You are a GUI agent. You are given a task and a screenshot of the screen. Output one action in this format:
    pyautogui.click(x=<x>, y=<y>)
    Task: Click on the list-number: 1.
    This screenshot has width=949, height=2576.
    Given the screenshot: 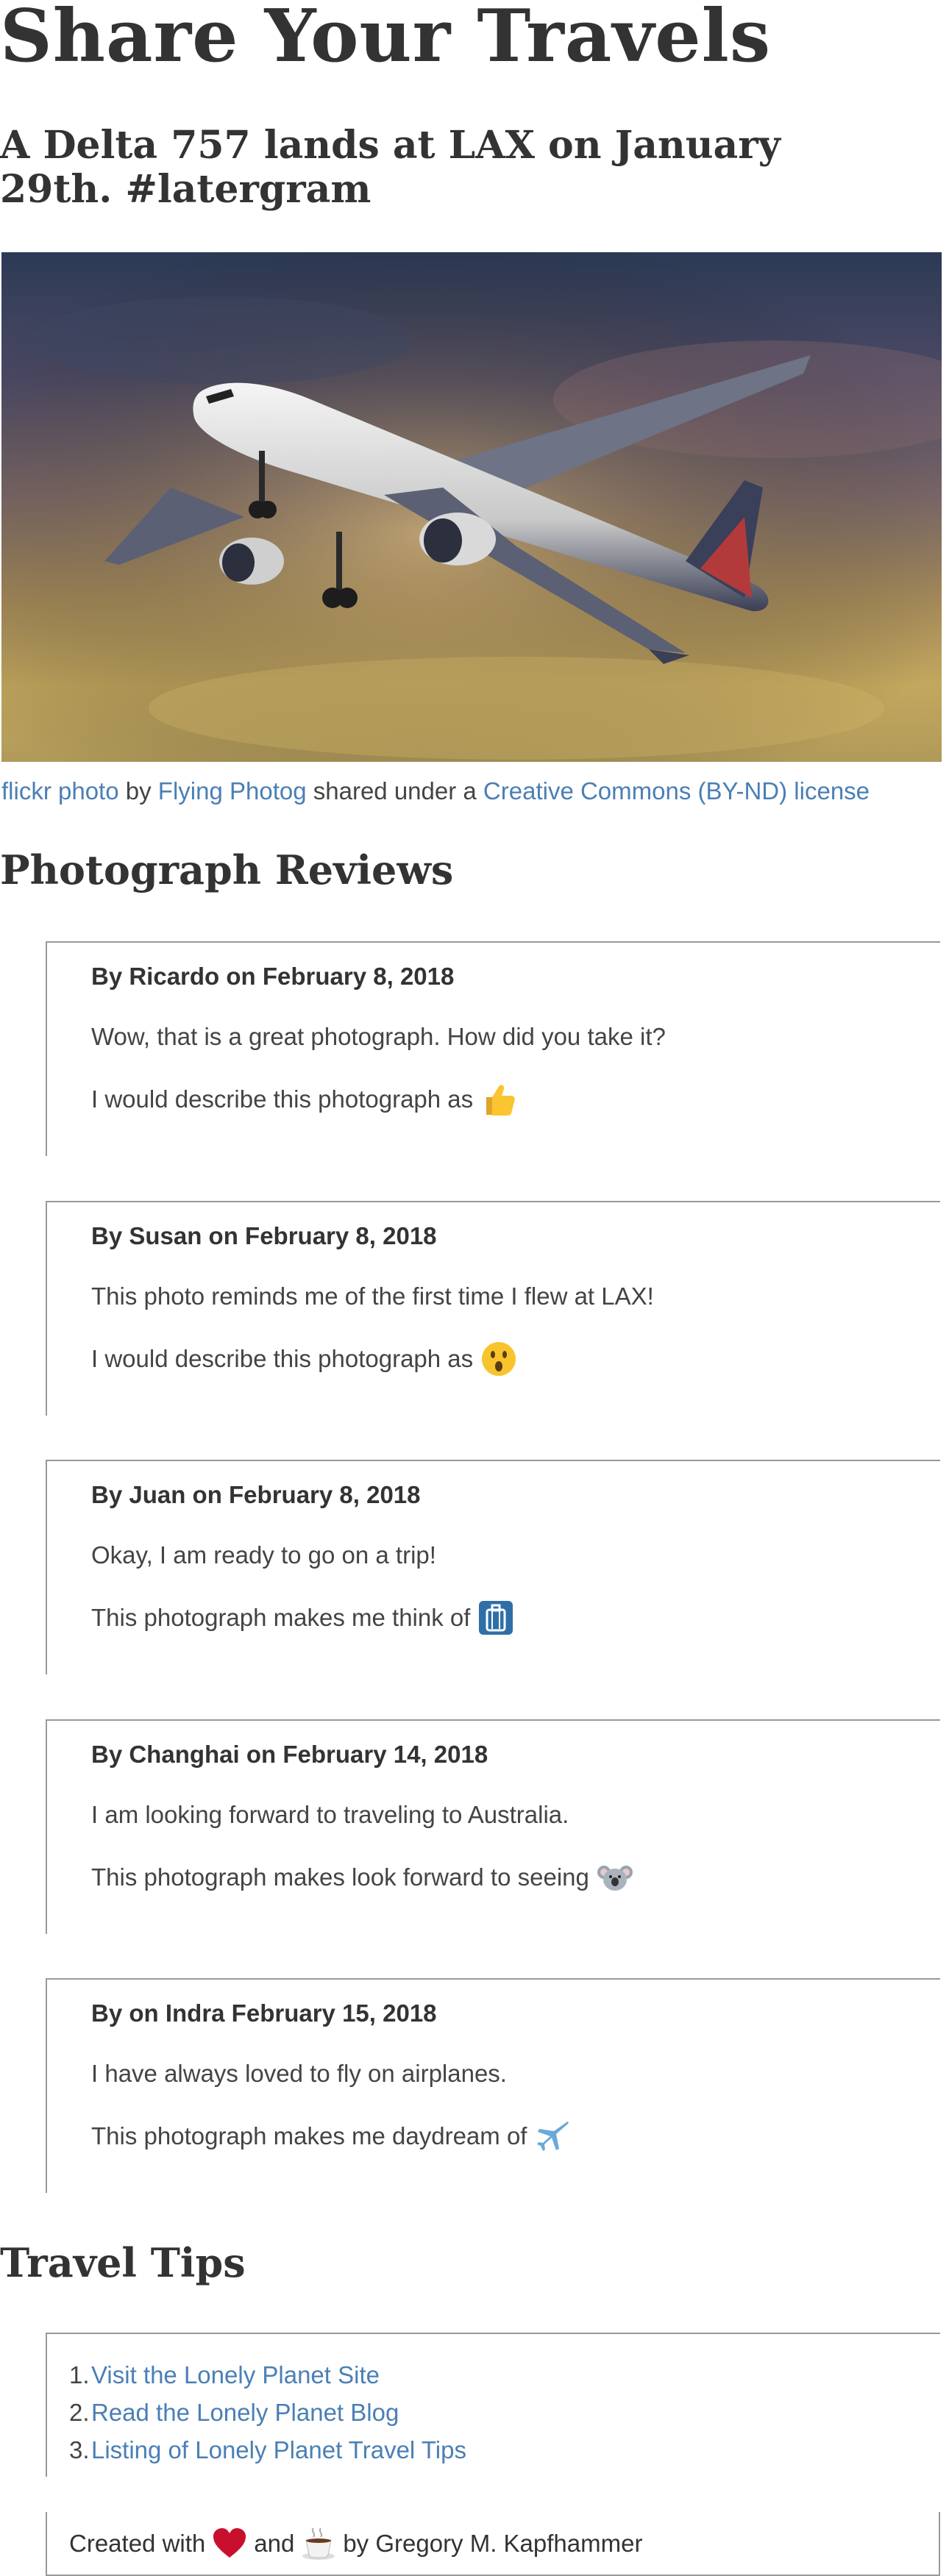 What is the action you would take?
    pyautogui.click(x=79, y=2374)
    